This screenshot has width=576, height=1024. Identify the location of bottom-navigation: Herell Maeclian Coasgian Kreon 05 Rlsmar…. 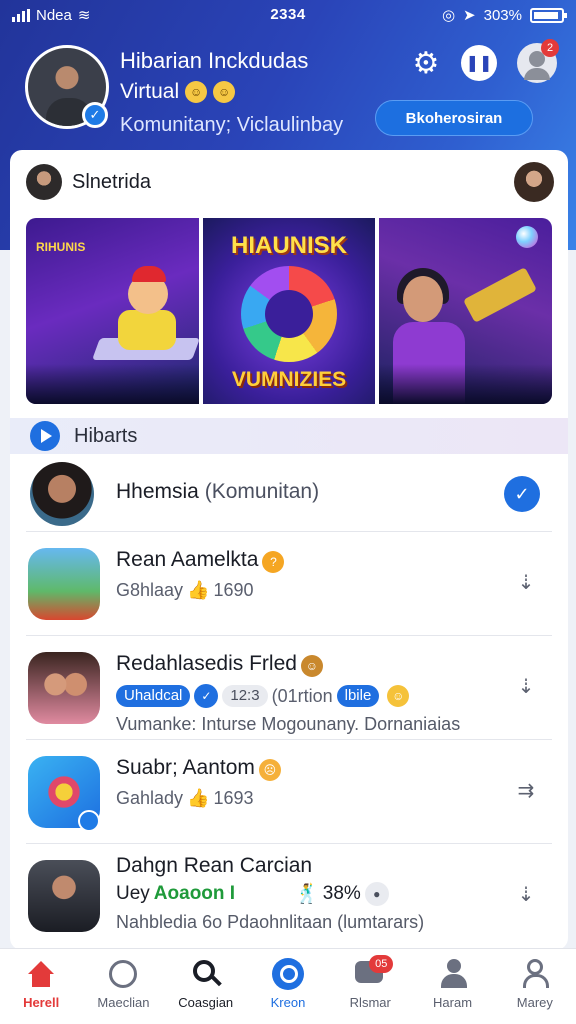
(288, 986).